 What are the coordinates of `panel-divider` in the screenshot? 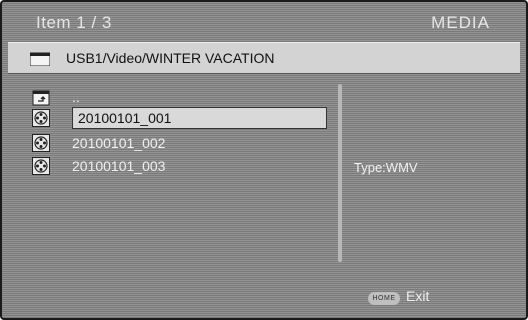 It's located at (340, 173).